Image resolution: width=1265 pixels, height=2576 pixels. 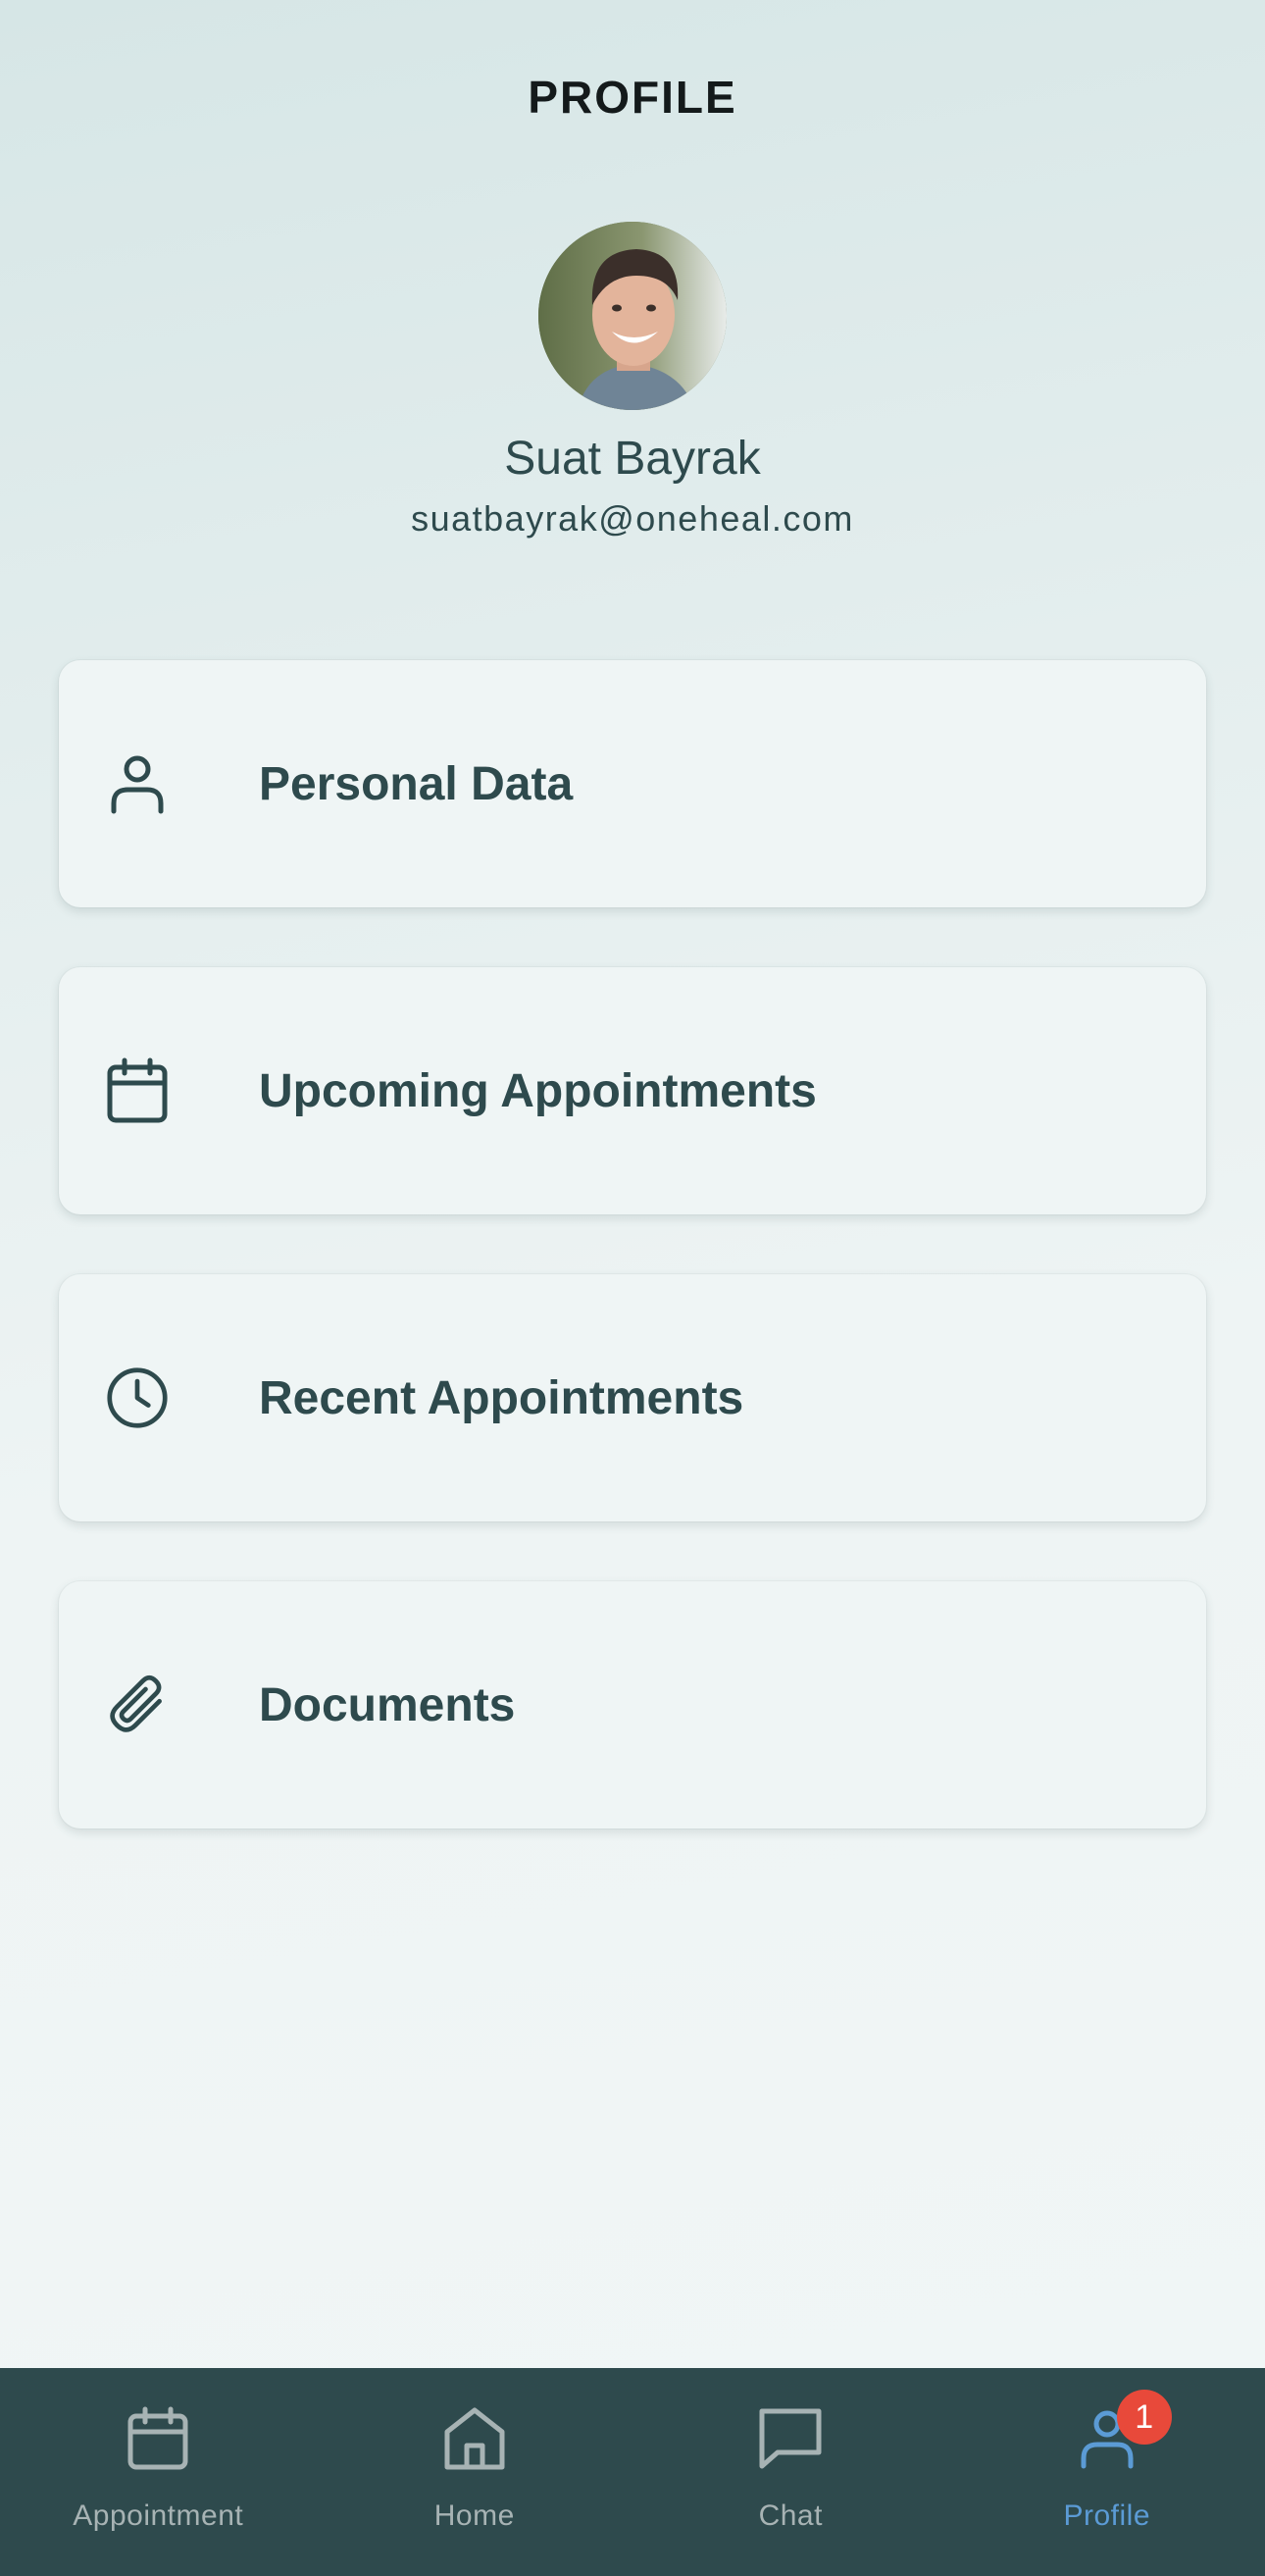 What do you see at coordinates (137, 783) in the screenshot?
I see `person-icon` at bounding box center [137, 783].